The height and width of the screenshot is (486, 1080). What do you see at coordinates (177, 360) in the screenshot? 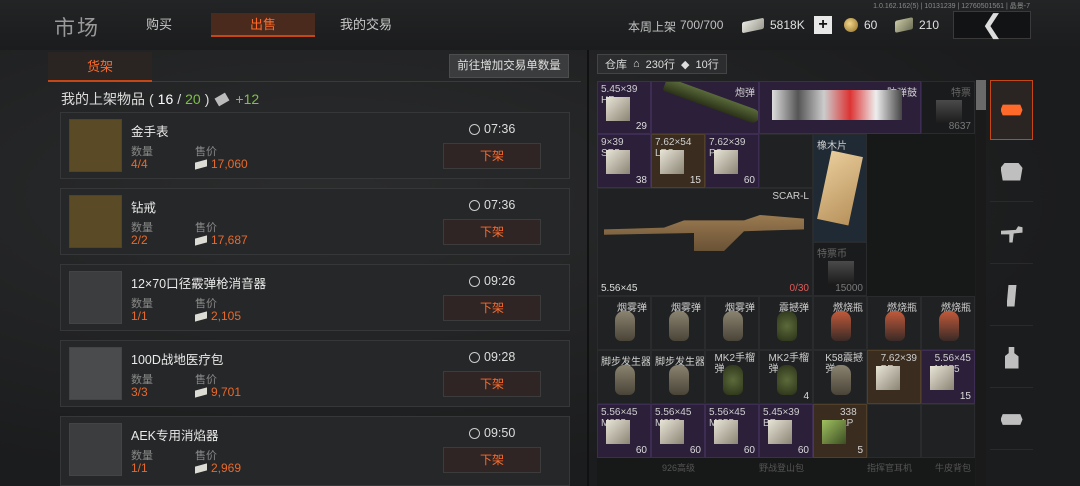
I see `item-name: 100D战地医疗包` at bounding box center [177, 360].